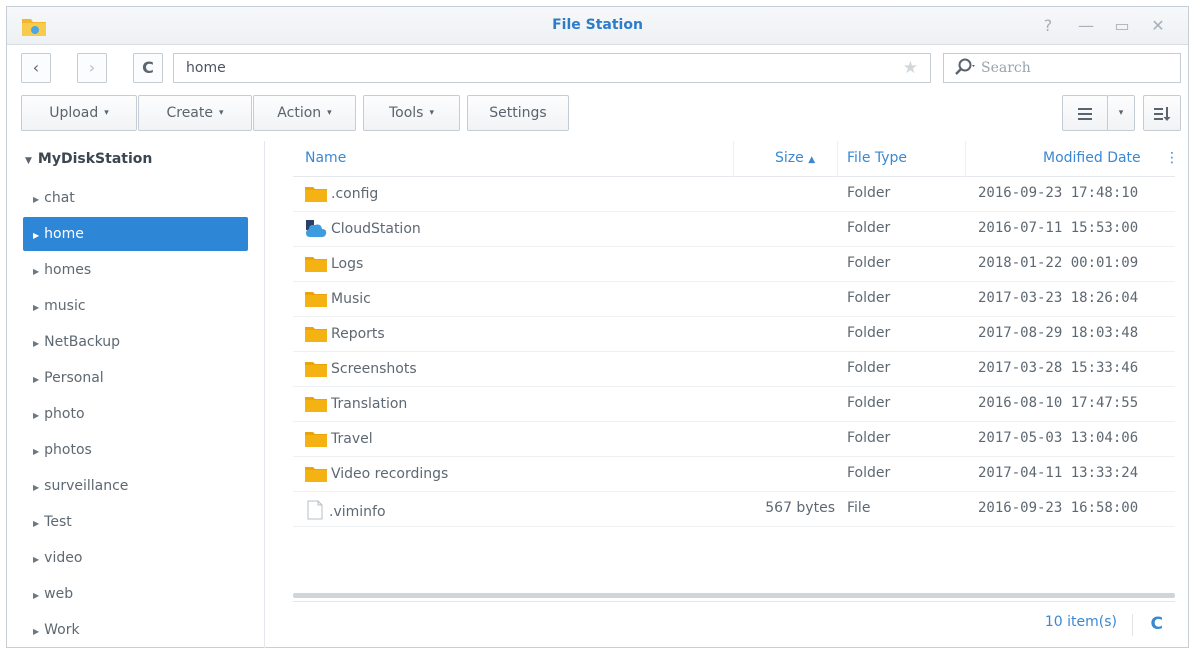 The width and height of the screenshot is (1195, 654). I want to click on list-view-button, so click(1085, 113).